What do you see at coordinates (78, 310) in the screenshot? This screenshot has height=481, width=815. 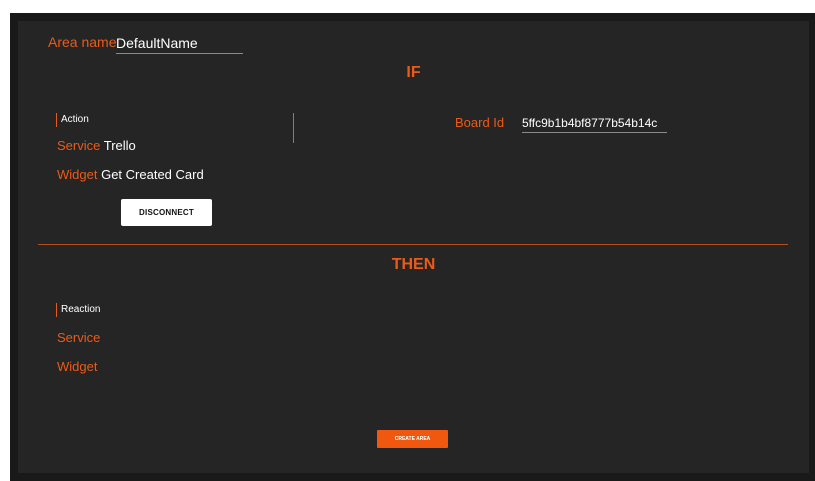 I see `reaction-label: Reaction` at bounding box center [78, 310].